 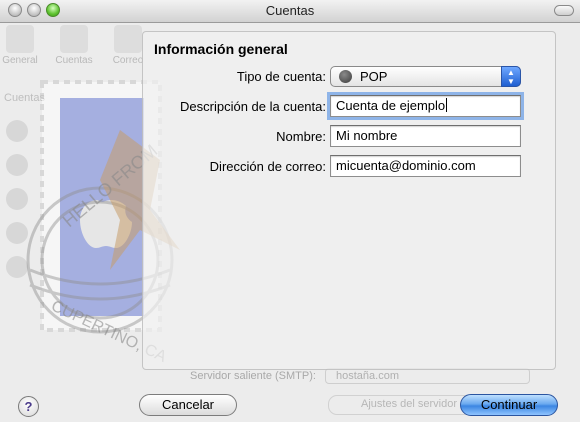 I want to click on section-title: Información general, so click(x=221, y=49).